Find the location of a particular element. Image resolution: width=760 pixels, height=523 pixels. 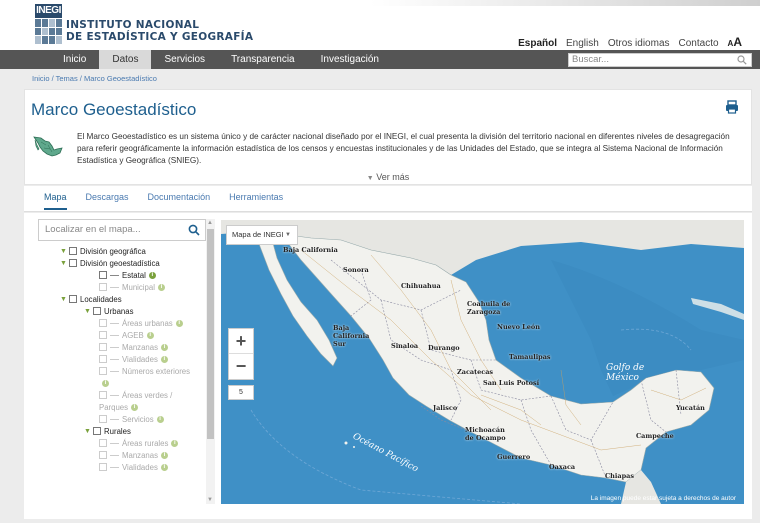

scrollbar-thumb is located at coordinates (210, 334).